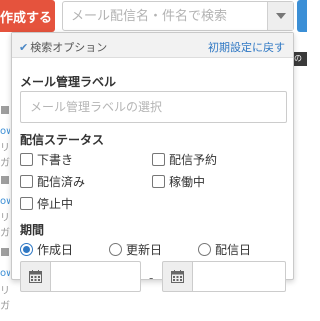 Image resolution: width=320 pixels, height=321 pixels. I want to click on search-options-title-text: 検索オプション, so click(69, 47).